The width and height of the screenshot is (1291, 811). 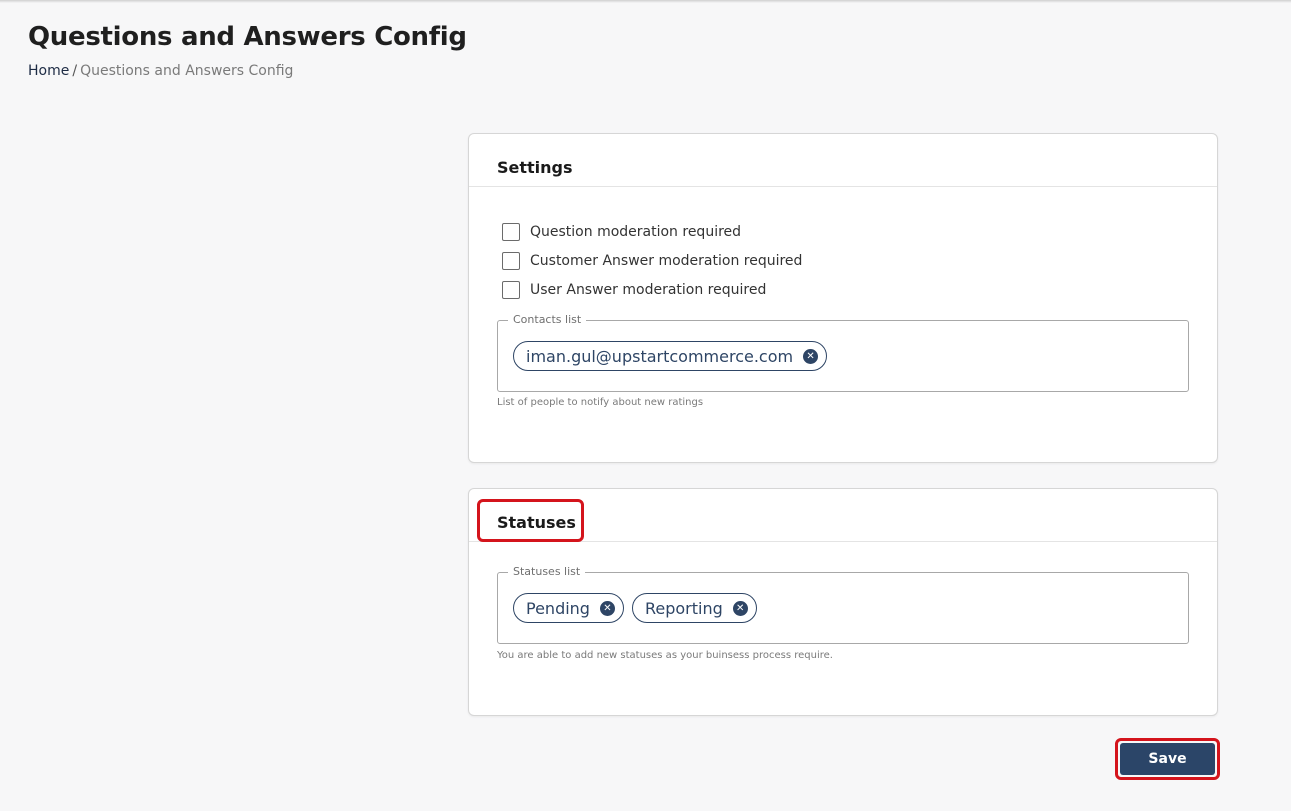 What do you see at coordinates (666, 261) in the screenshot?
I see `customer-answer-moderation-label: Customer Answer moderation required` at bounding box center [666, 261].